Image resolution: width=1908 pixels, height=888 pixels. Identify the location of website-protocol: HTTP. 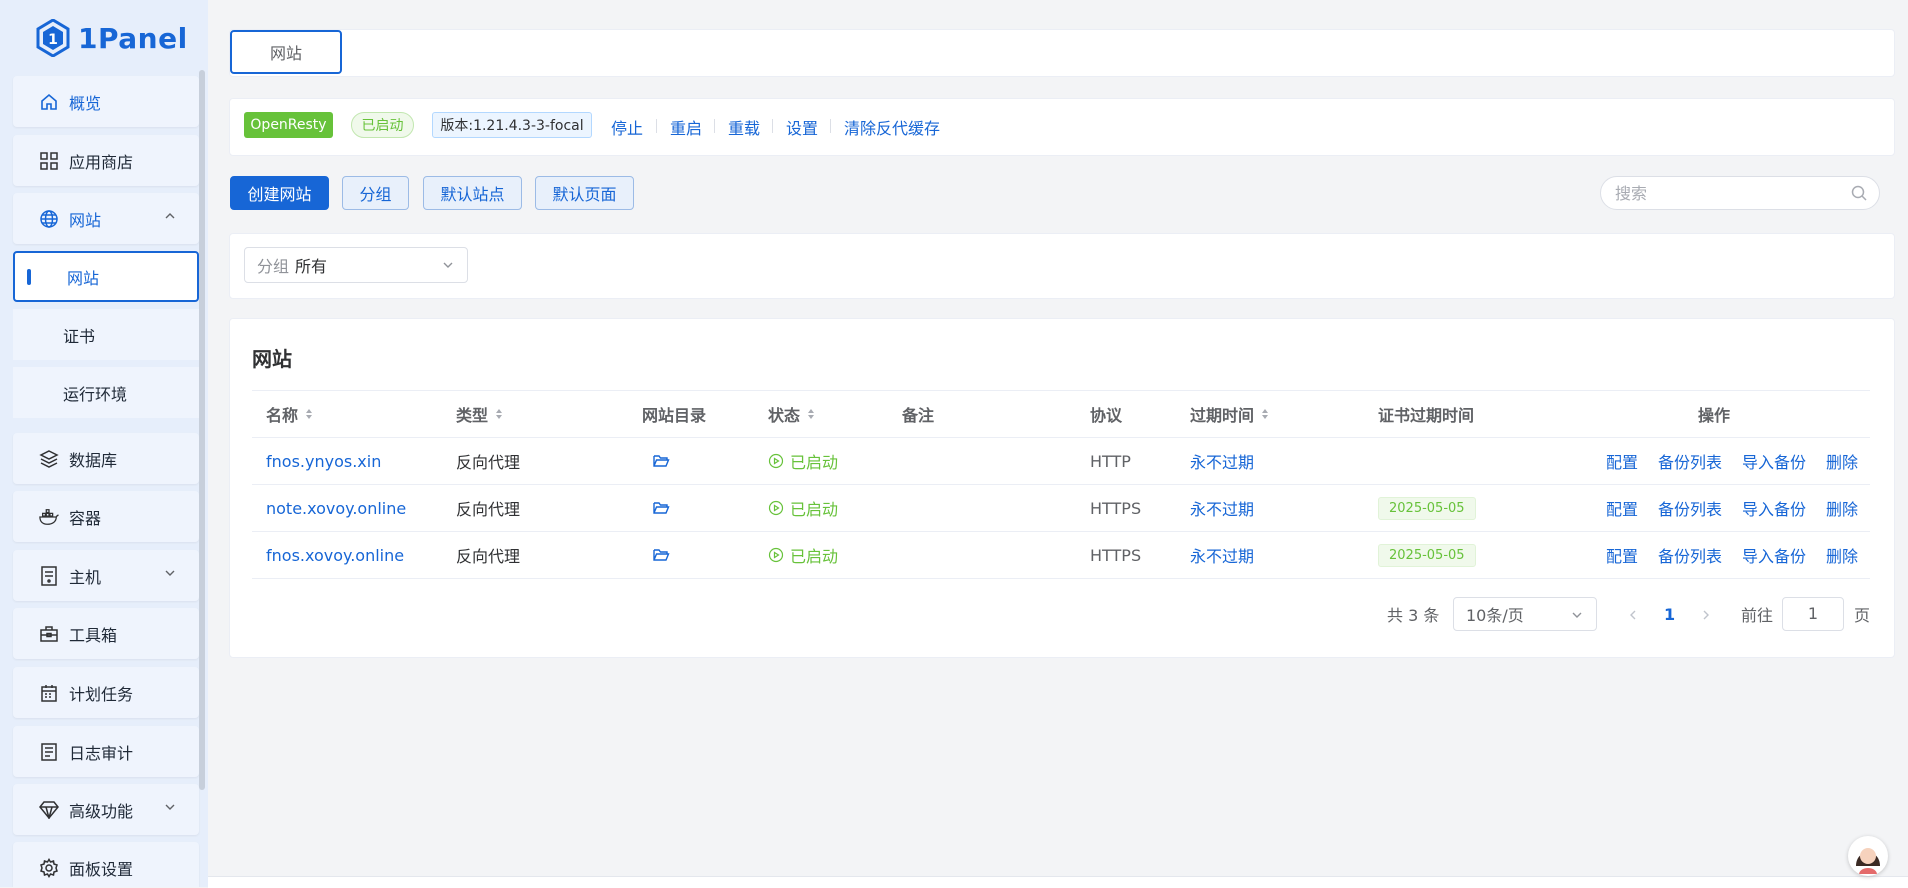
(1110, 461).